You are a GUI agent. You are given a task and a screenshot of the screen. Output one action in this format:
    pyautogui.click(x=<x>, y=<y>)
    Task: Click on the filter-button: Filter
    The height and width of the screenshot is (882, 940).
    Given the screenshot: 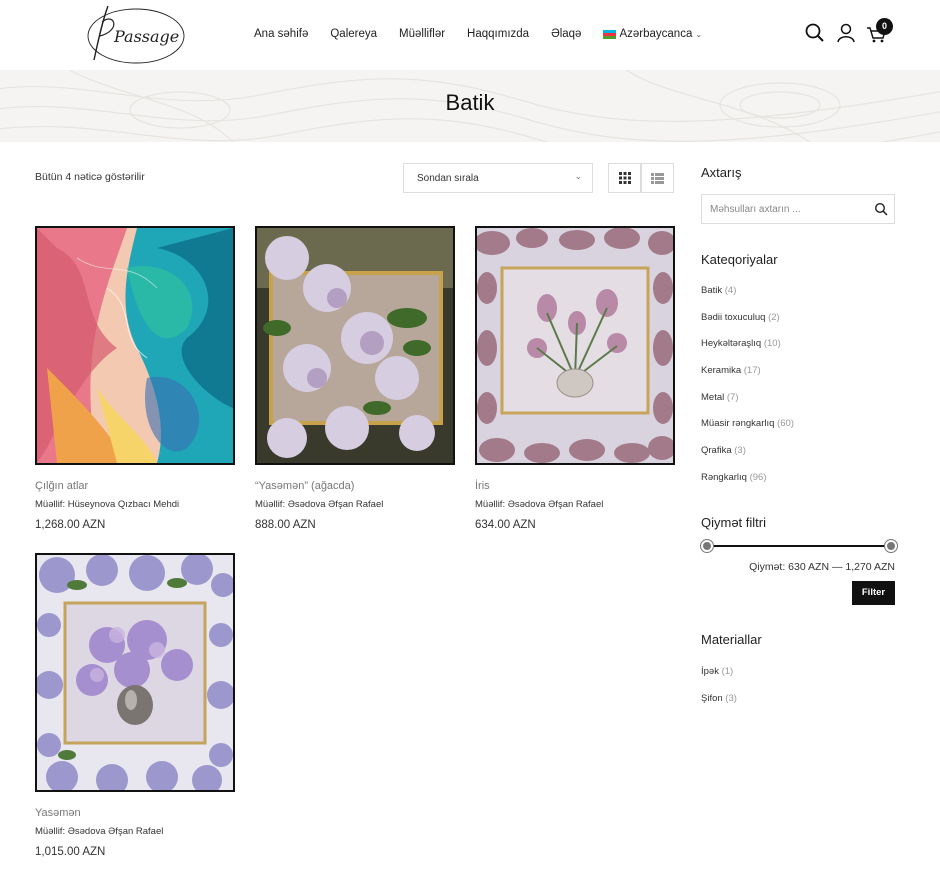 What is the action you would take?
    pyautogui.click(x=873, y=593)
    